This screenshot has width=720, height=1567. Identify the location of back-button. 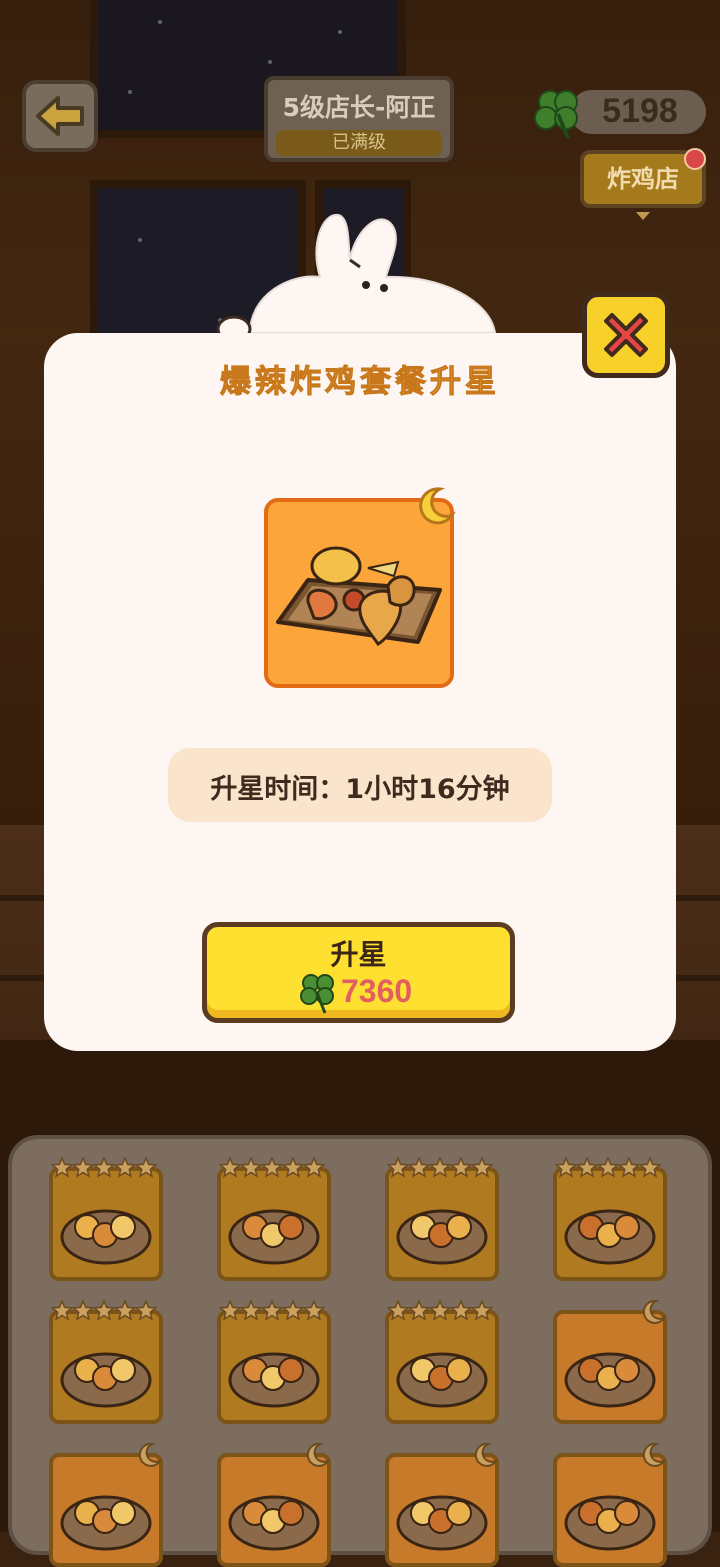
(60, 116).